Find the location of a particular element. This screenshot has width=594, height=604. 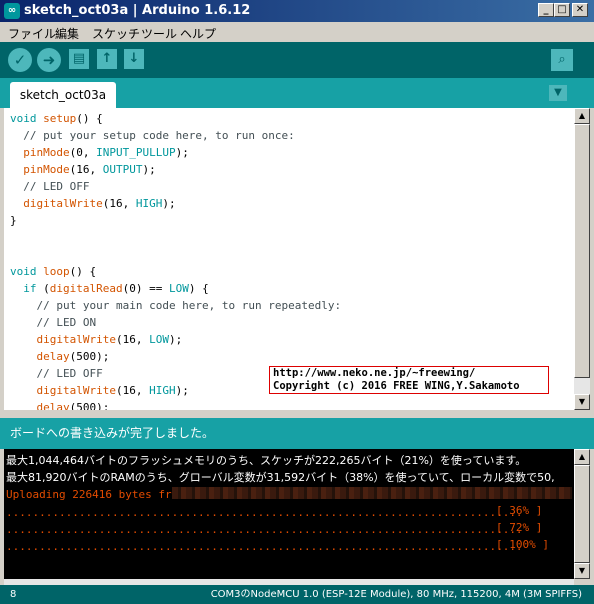

maximize-button: □ is located at coordinates (562, 10).